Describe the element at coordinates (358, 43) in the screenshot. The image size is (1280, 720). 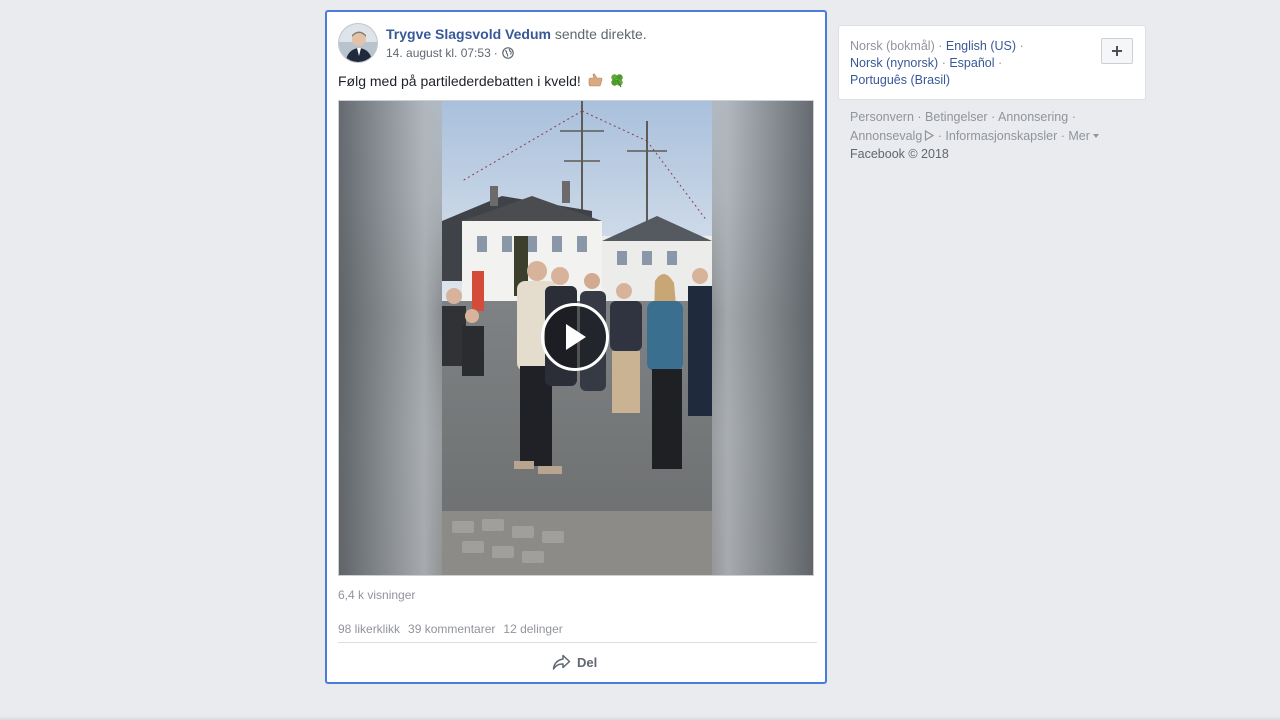
I see `avatar` at that location.